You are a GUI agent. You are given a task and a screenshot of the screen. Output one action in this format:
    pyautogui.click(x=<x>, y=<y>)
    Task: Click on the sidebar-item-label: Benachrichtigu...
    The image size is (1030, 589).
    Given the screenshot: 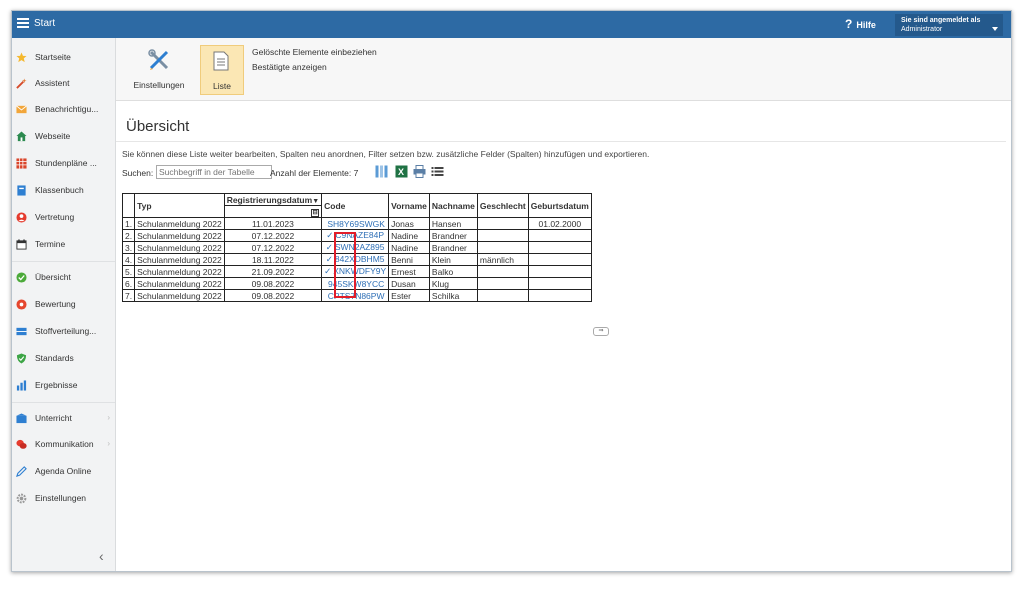 What is the action you would take?
    pyautogui.click(x=67, y=109)
    